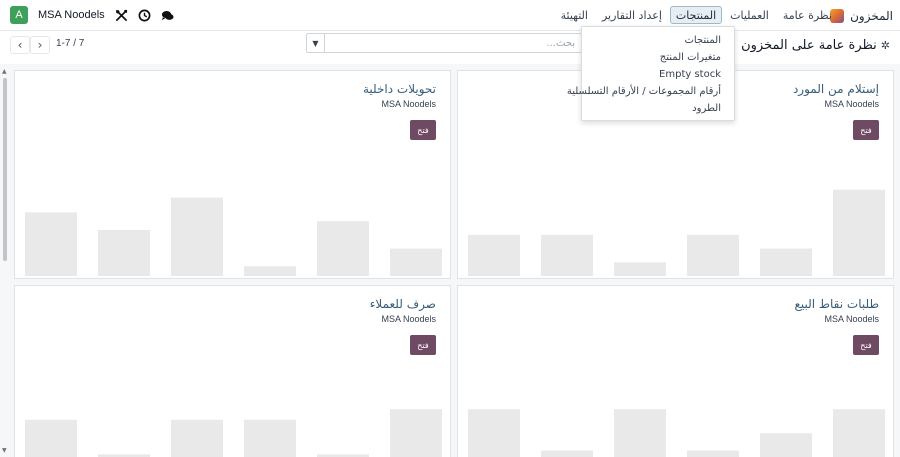  I want to click on scroll-down-icon: ▼, so click(4, 450).